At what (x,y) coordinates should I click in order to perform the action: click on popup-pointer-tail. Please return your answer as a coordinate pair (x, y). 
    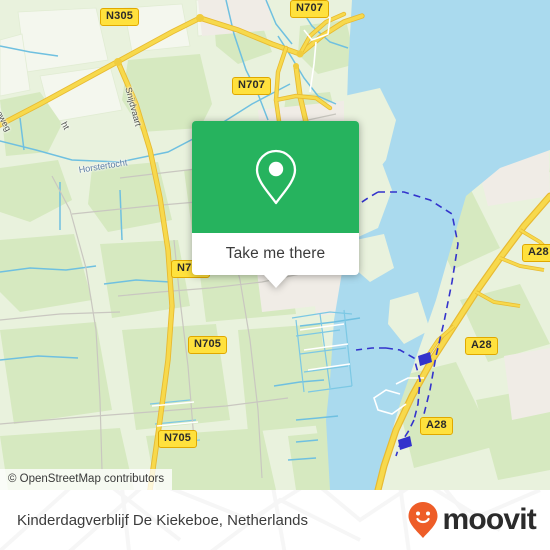
    Looking at the image, I should click on (275, 281).